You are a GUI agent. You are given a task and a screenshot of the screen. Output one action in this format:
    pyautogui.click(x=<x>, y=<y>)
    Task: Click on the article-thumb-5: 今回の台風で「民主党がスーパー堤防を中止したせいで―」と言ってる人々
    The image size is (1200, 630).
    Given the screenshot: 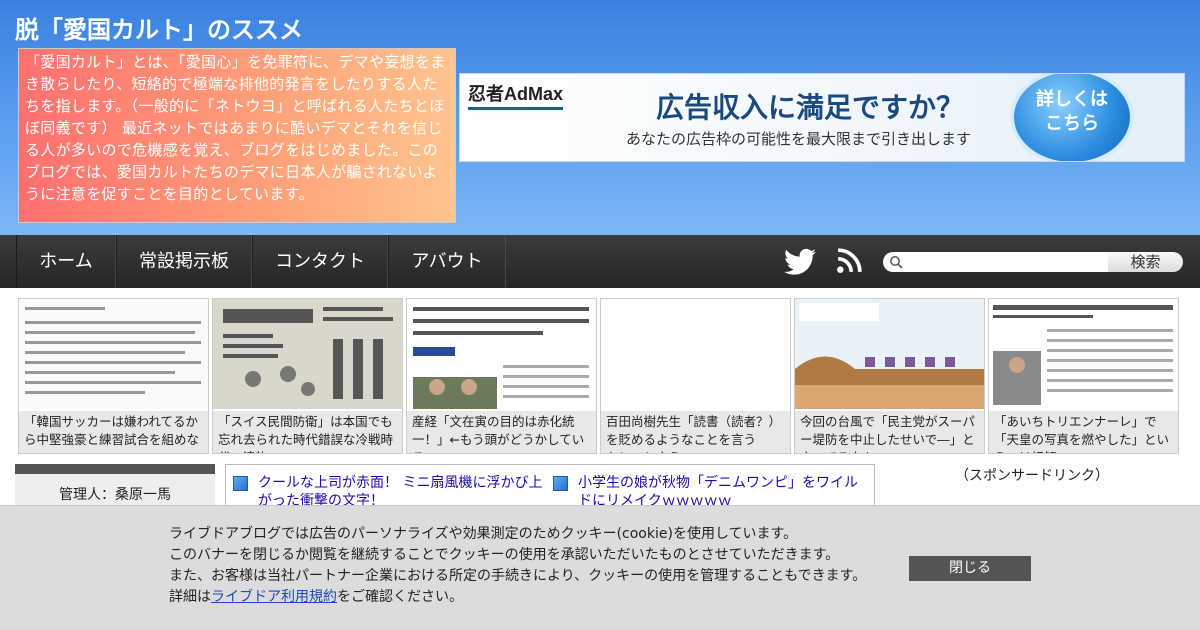 What is the action you would take?
    pyautogui.click(x=889, y=376)
    